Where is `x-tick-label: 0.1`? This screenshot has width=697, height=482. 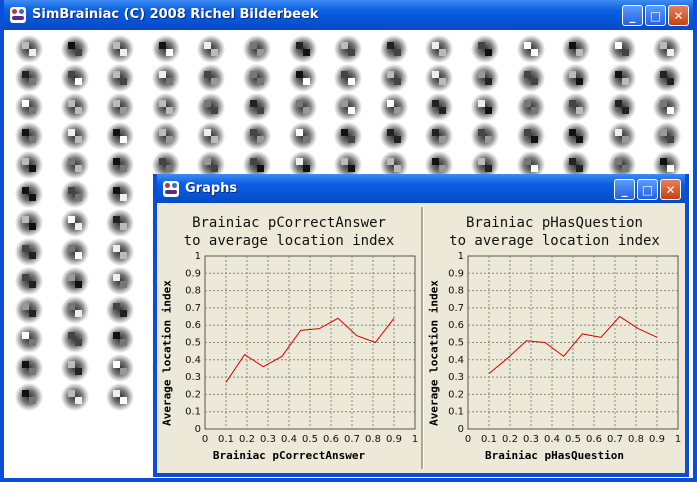
x-tick-label: 0.1 is located at coordinates (226, 439).